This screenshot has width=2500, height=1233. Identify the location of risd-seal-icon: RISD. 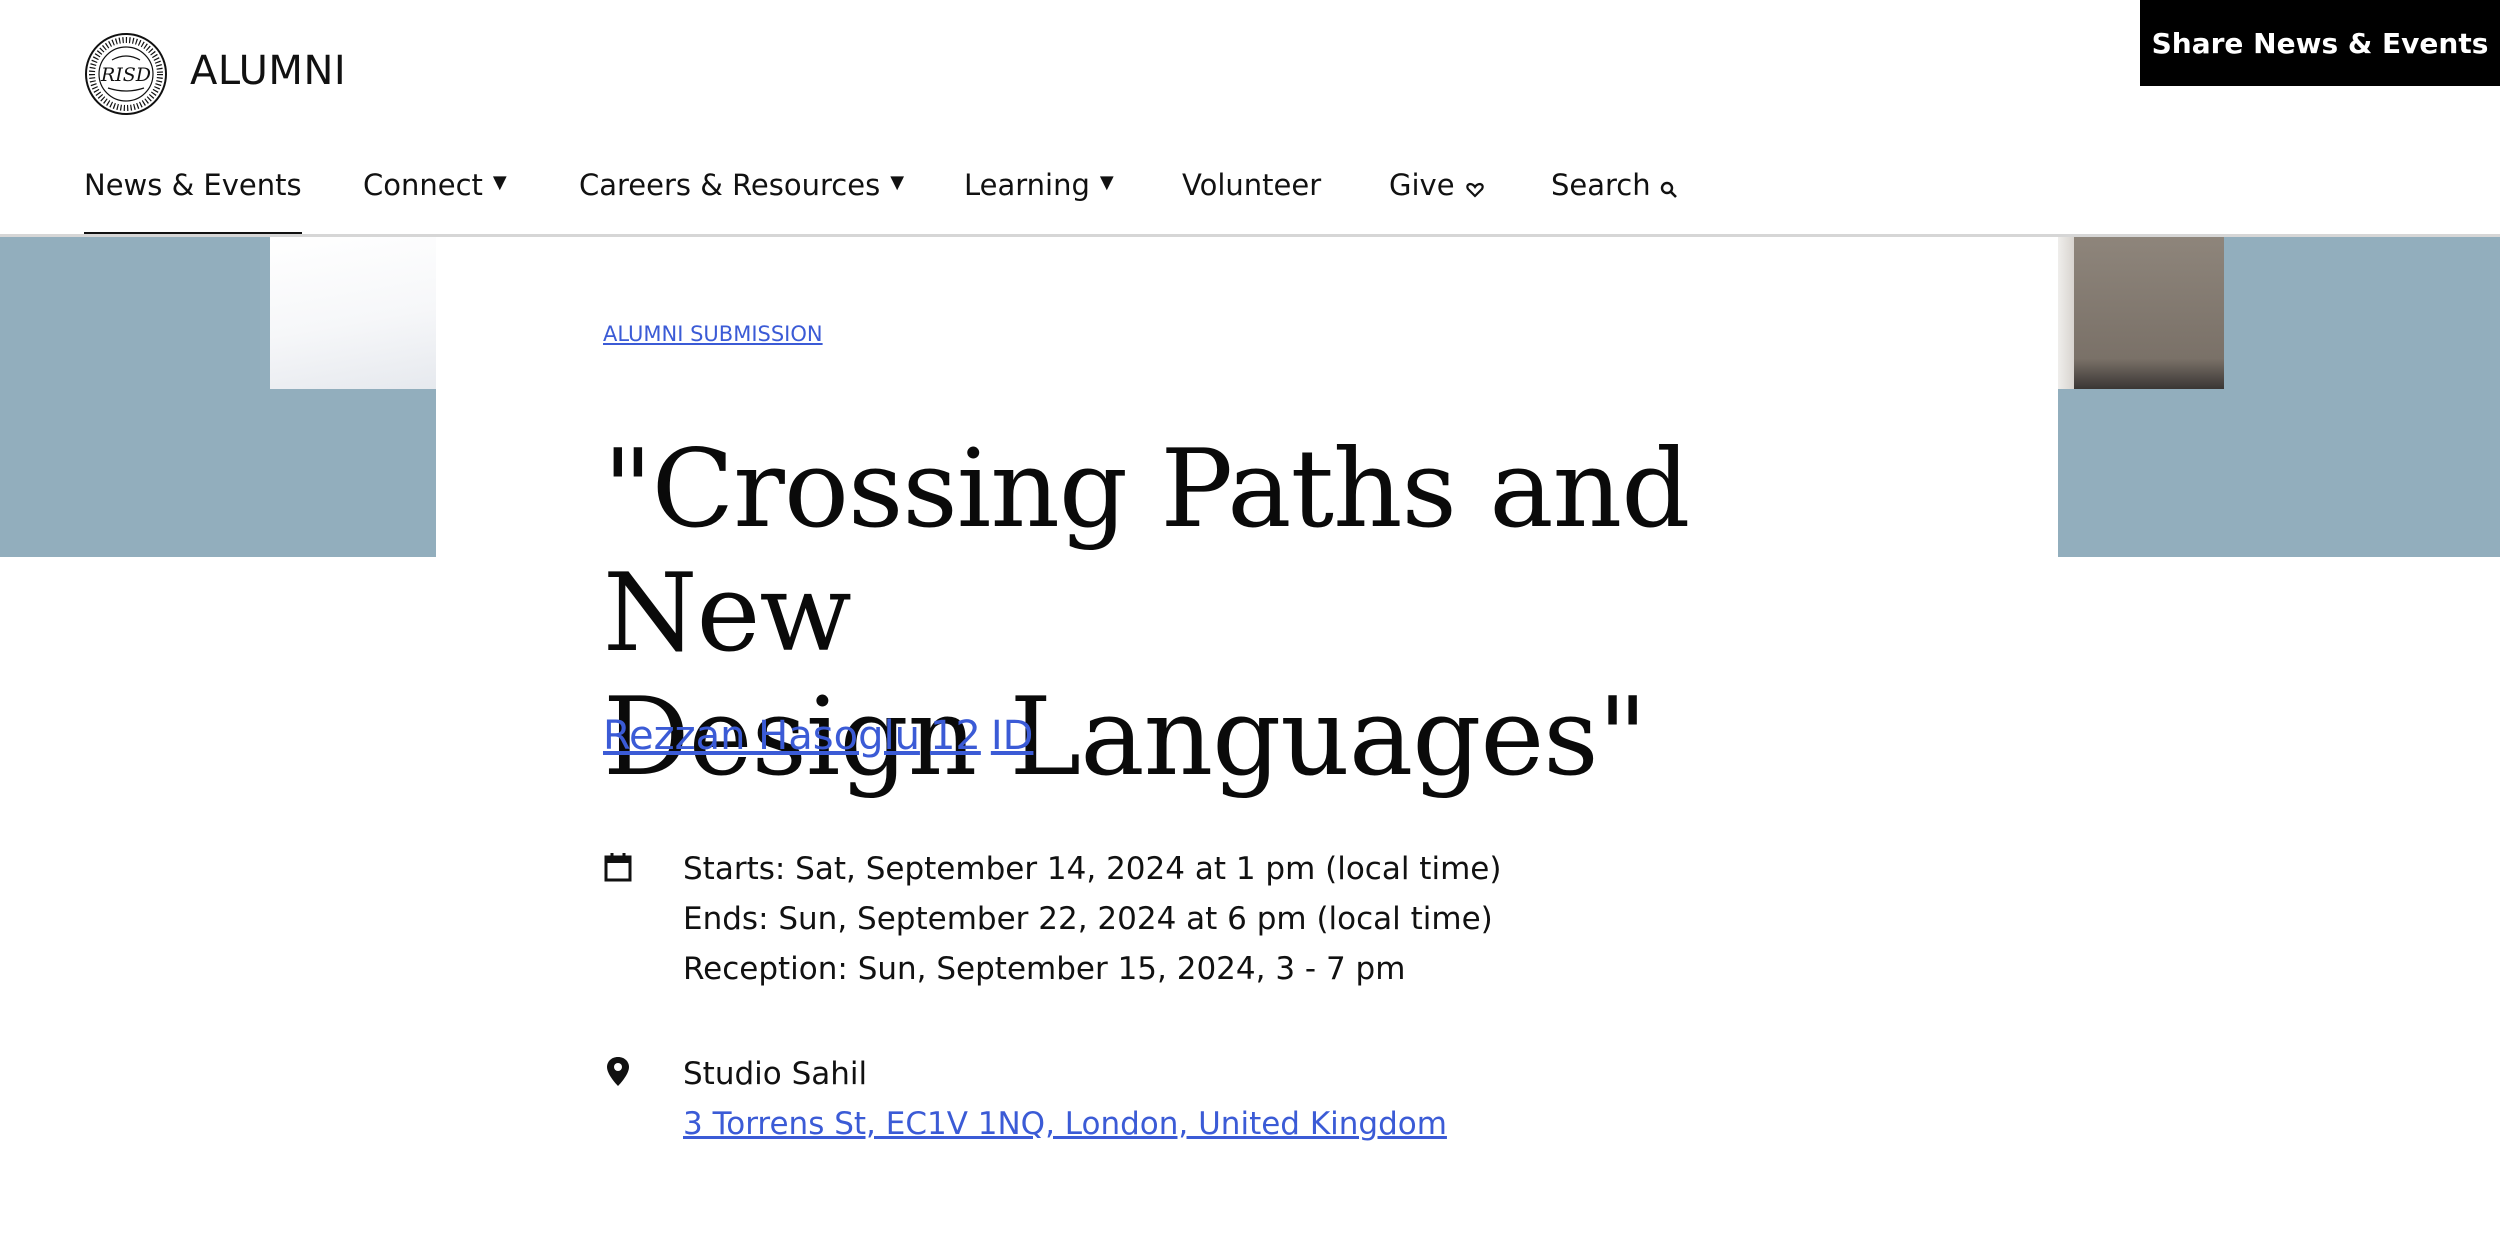
(126, 74).